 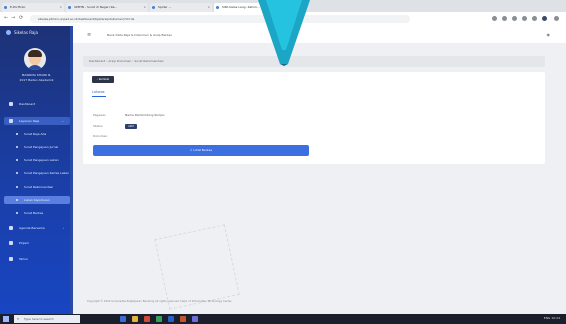 What do you see at coordinates (11, 121) in the screenshot?
I see `folder-icon` at bounding box center [11, 121].